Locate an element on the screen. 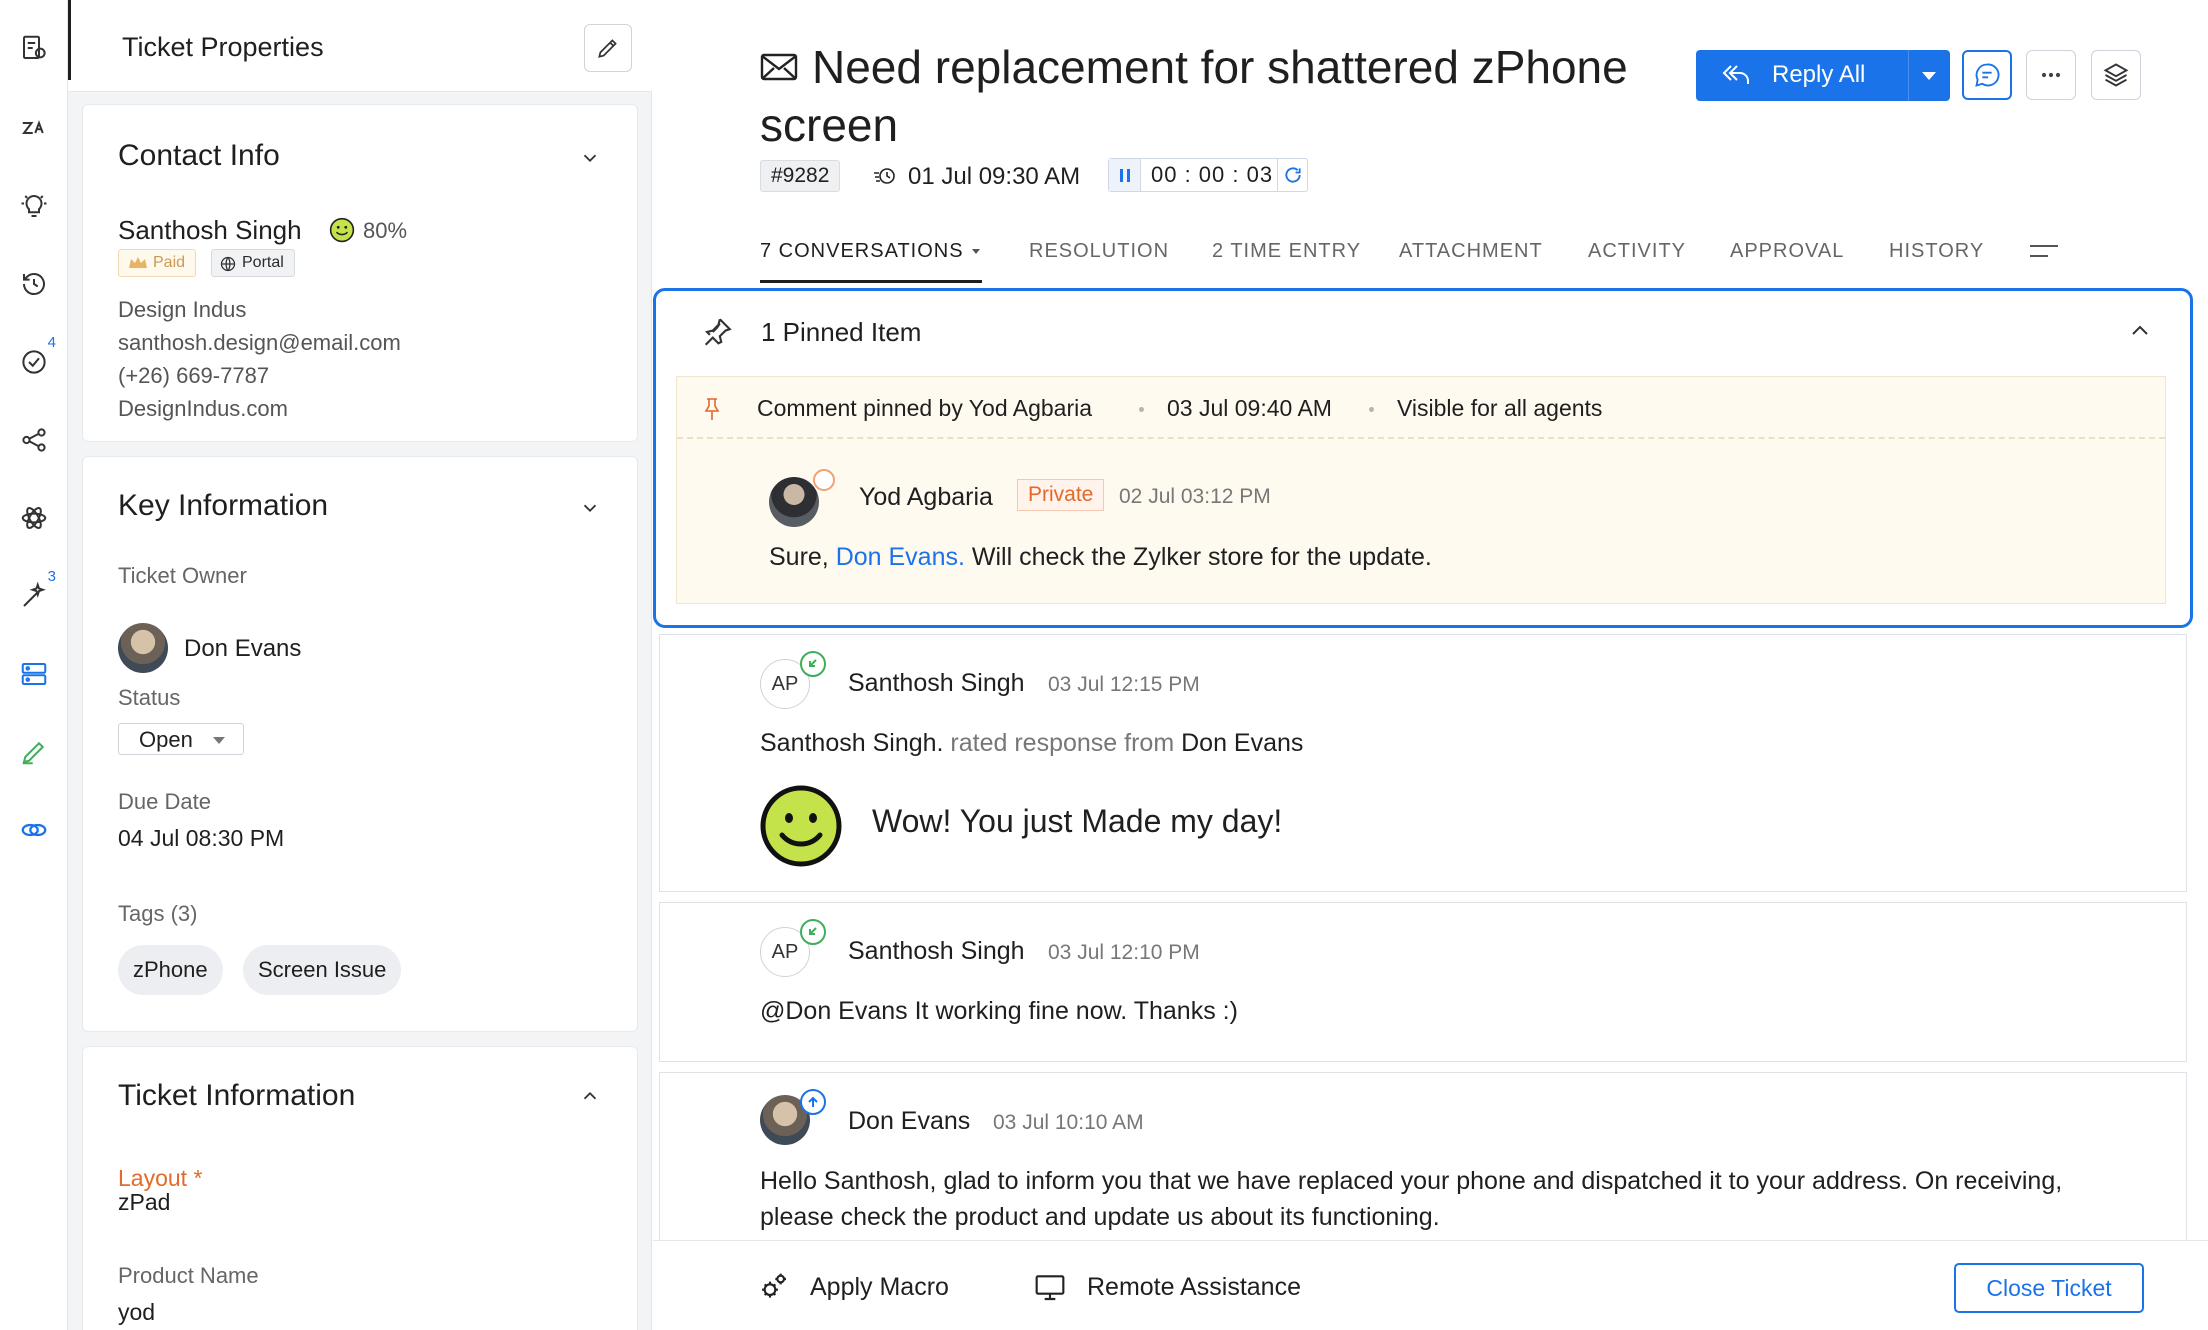 This screenshot has width=2208, height=1330. tab-activity: ACTIVITY is located at coordinates (1637, 251).